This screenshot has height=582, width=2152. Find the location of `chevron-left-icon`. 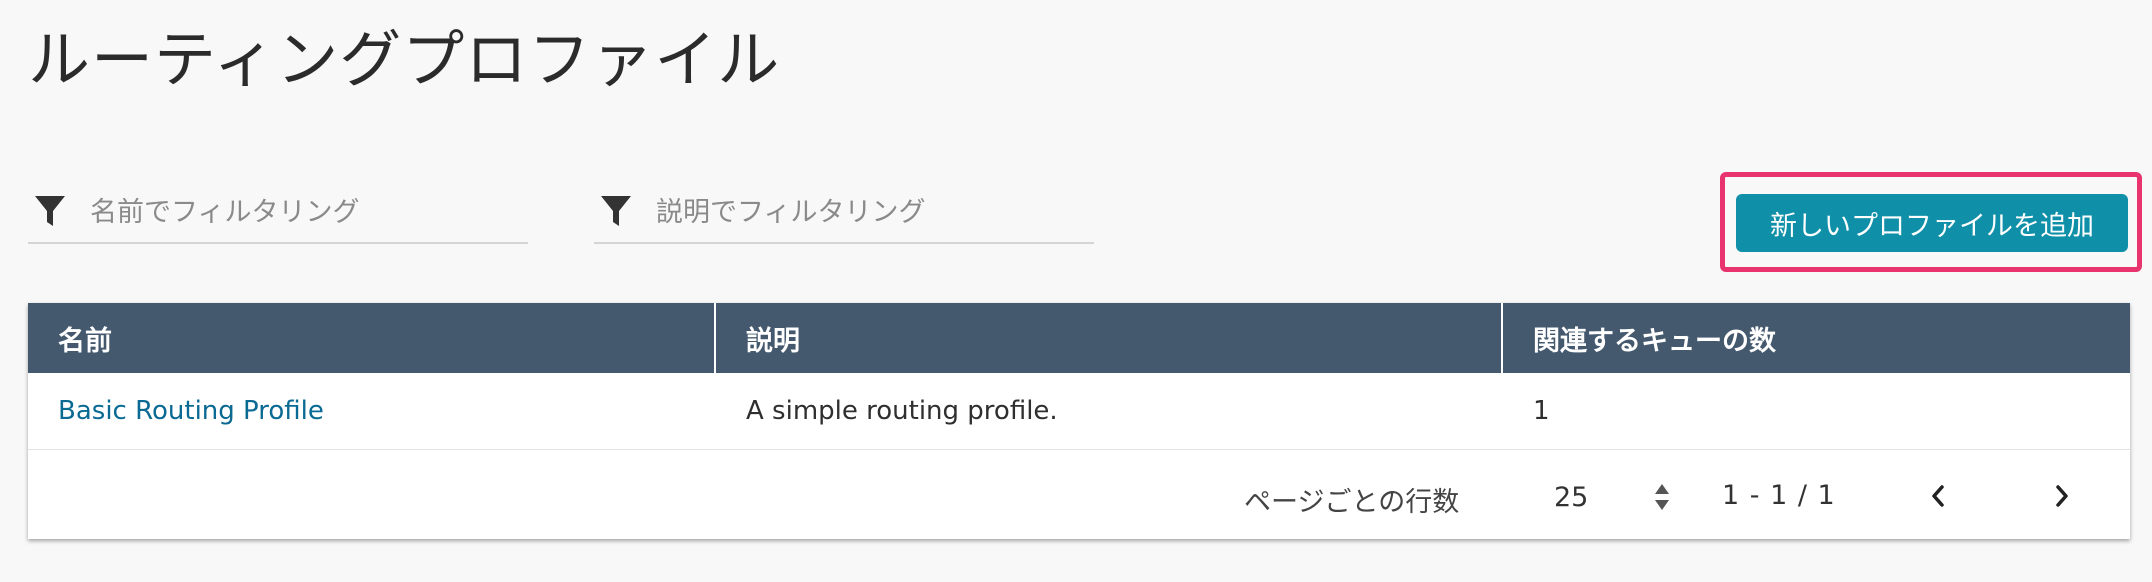

chevron-left-icon is located at coordinates (1938, 496).